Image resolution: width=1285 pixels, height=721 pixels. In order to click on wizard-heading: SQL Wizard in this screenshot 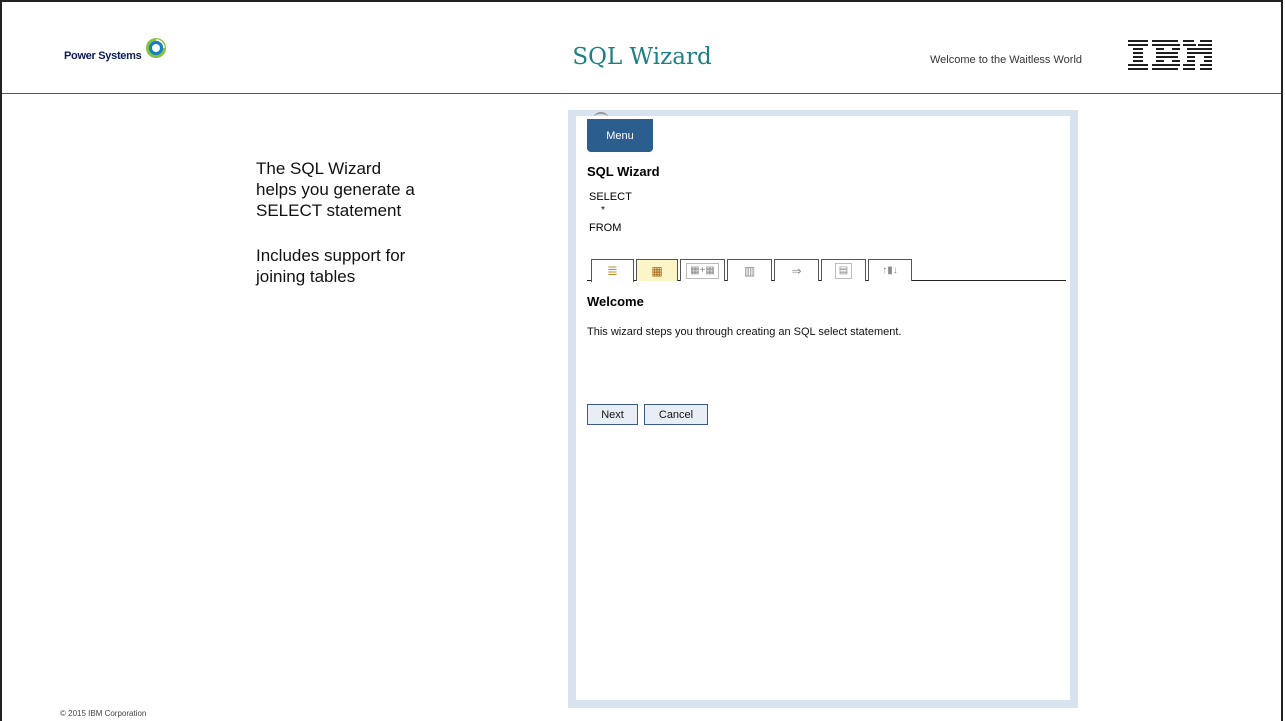, I will do `click(623, 171)`.